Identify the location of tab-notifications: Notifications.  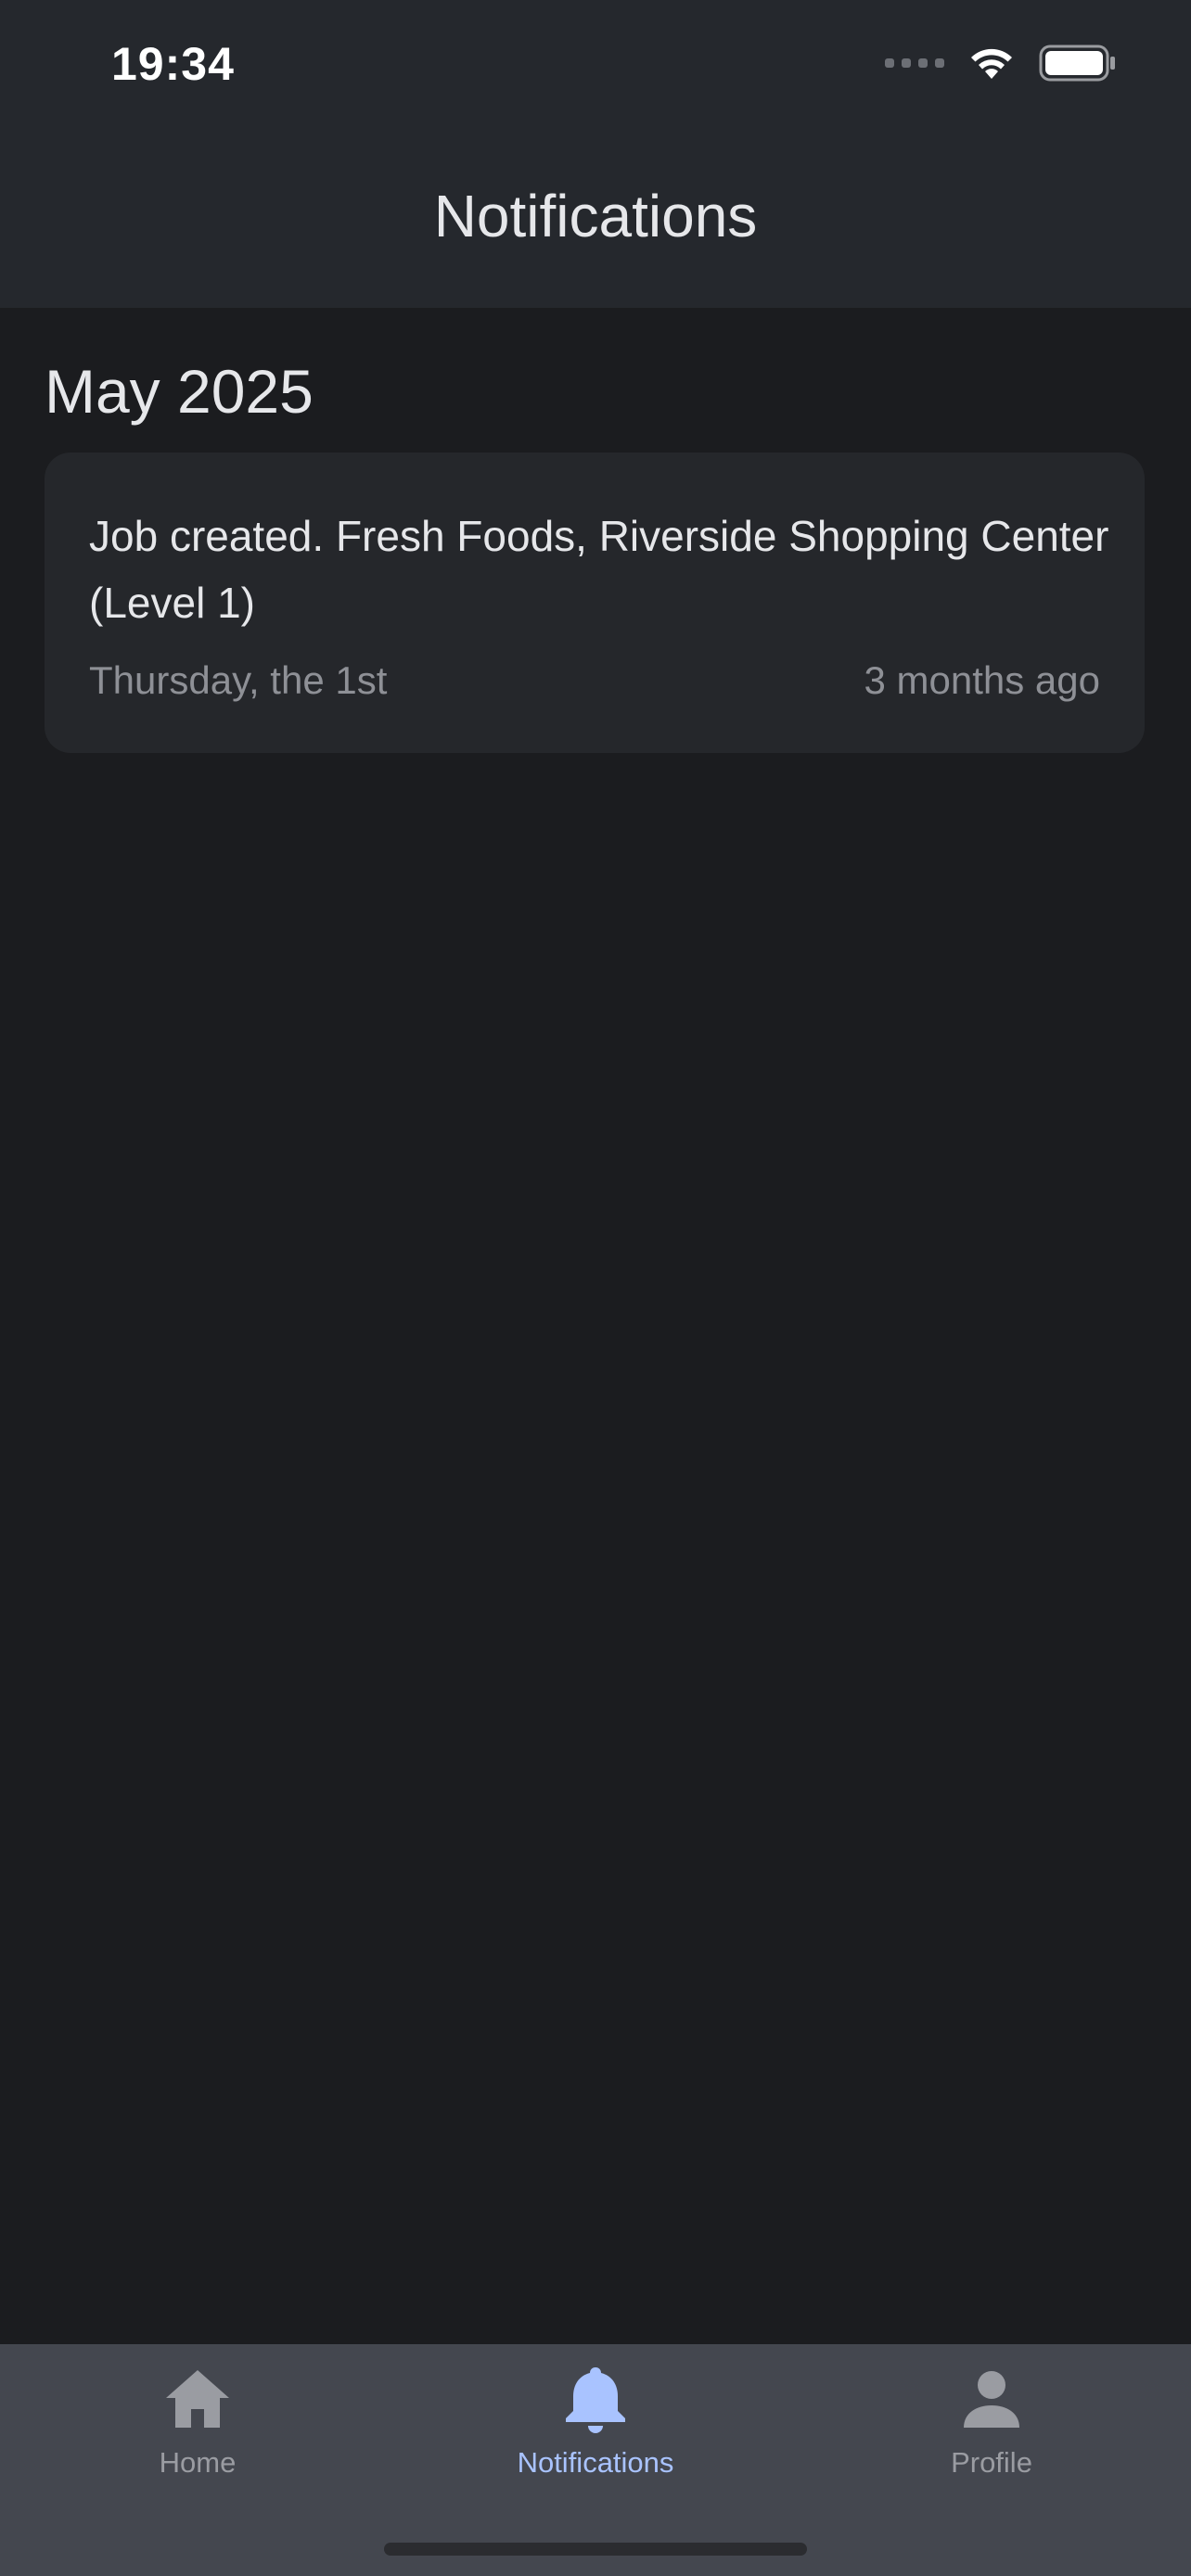
(595, 2433).